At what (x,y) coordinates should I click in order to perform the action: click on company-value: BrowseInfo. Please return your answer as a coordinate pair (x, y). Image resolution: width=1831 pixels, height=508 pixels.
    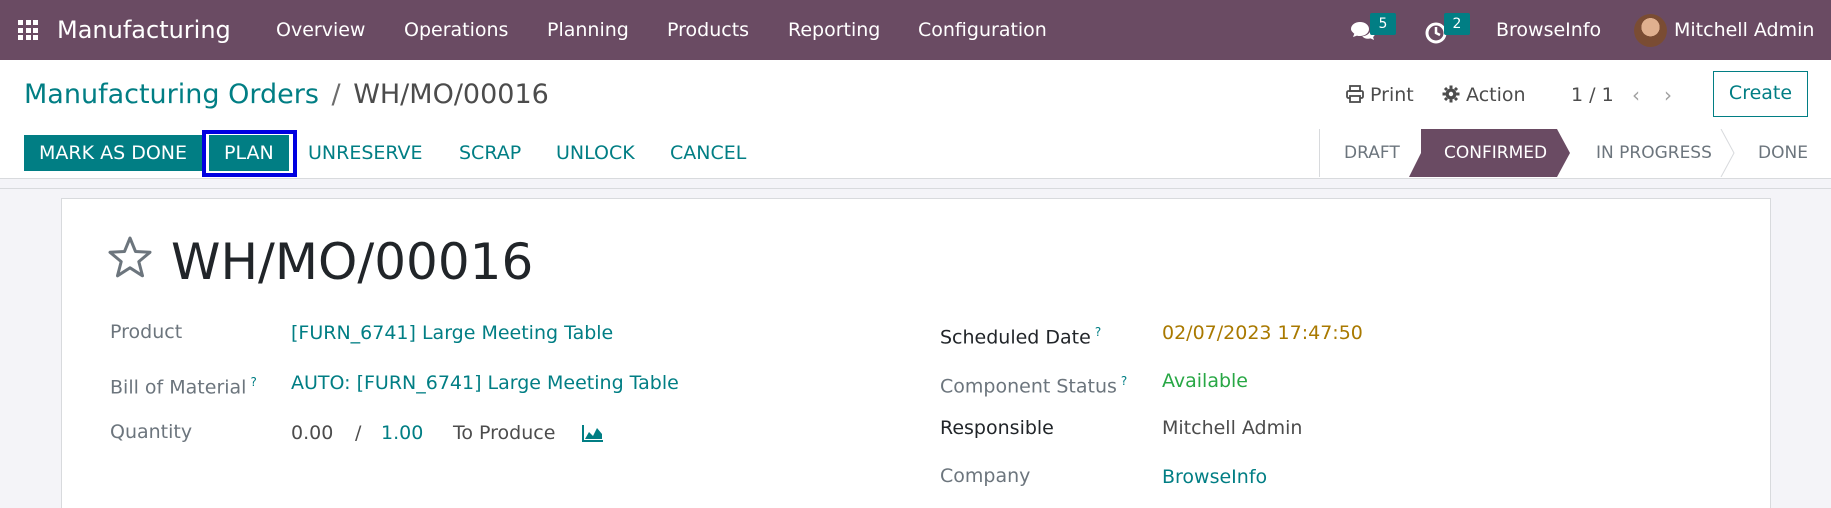
    Looking at the image, I should click on (1214, 477).